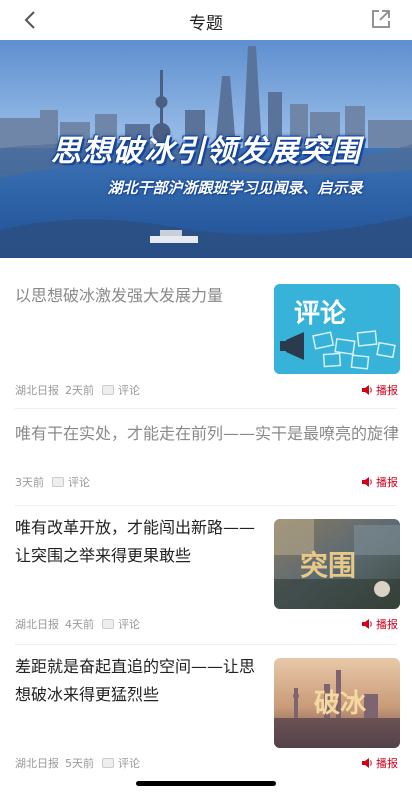  I want to click on article-time: 4天前, so click(79, 624).